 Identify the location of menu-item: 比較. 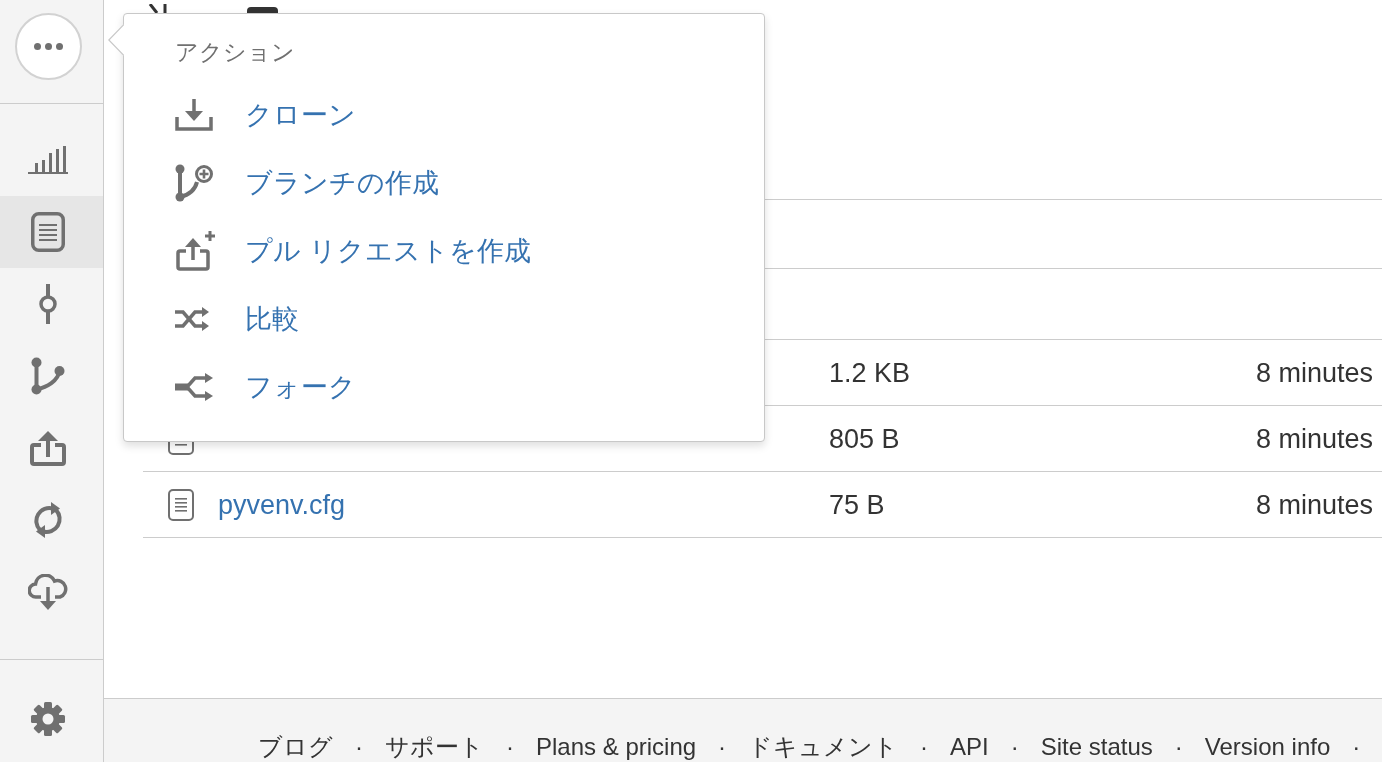
(237, 319).